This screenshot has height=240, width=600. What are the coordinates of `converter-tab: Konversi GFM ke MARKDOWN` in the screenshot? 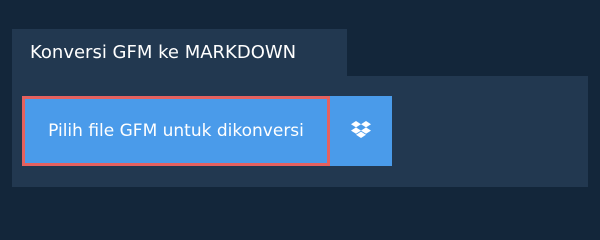 It's located at (179, 52).